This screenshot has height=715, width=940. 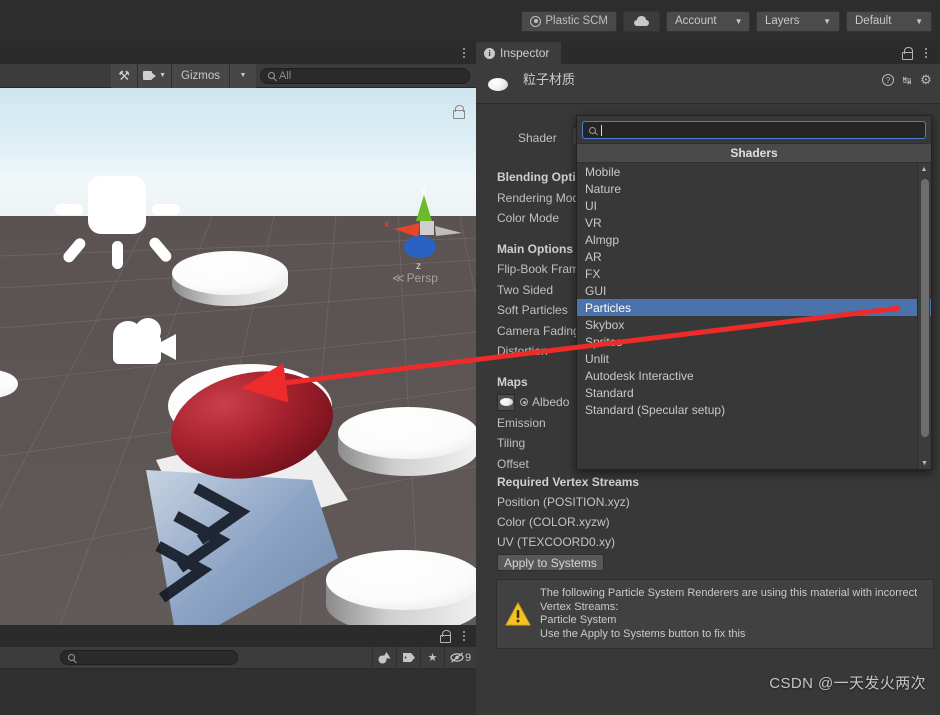 I want to click on shader-menu-item-label: Particles, so click(x=608, y=307).